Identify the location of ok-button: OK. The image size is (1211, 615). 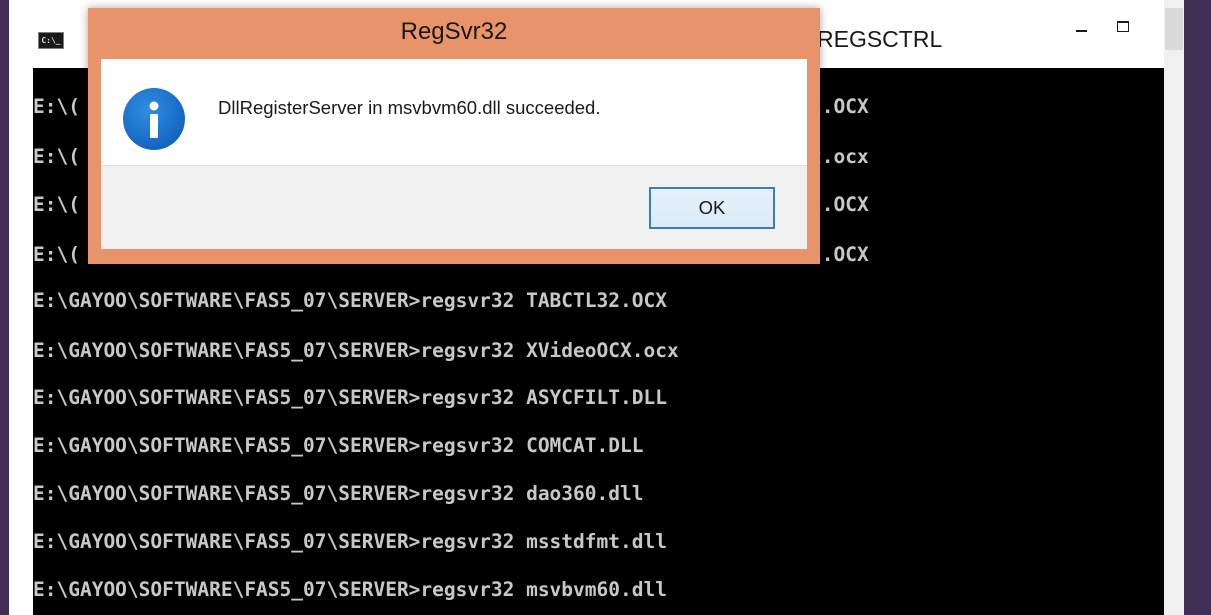
(712, 208).